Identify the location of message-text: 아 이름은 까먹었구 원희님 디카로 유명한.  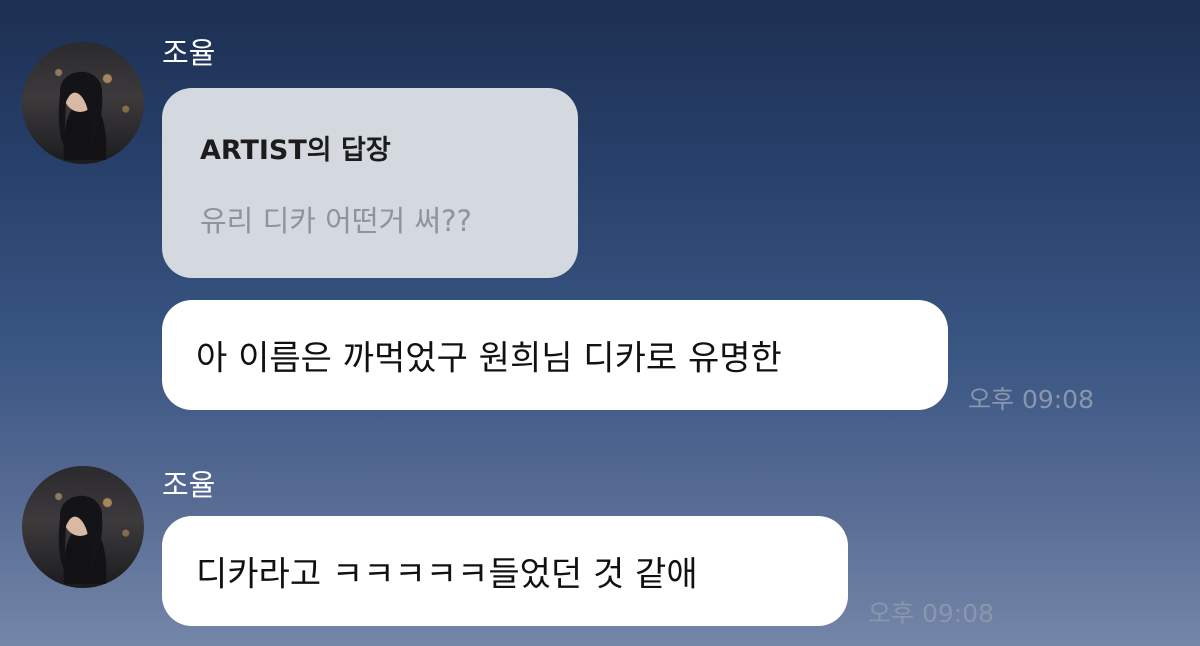
(489, 358).